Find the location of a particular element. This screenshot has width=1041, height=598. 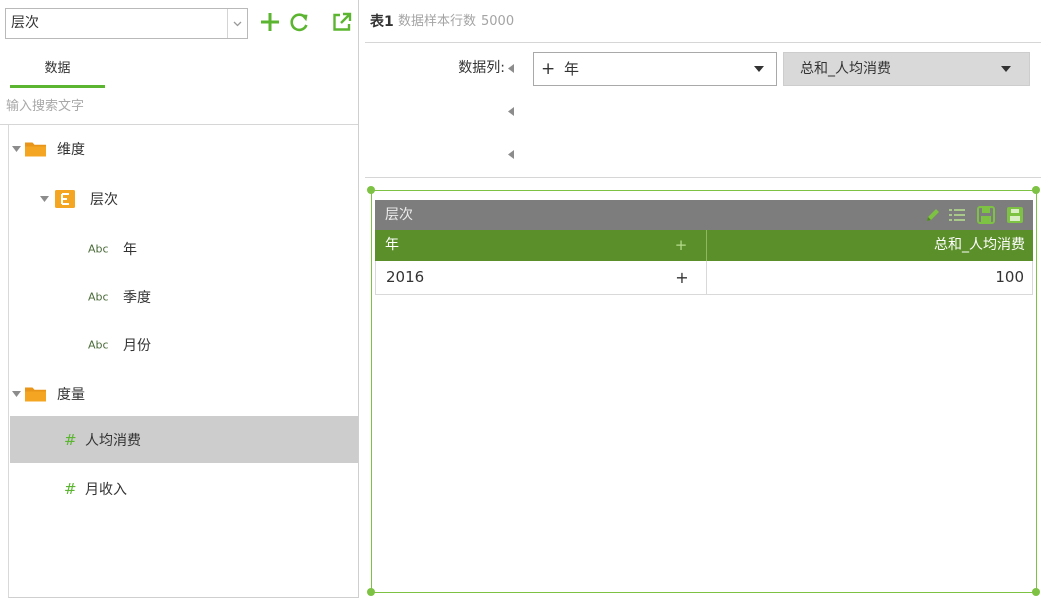

tree-folder-dimensions: 维度 is located at coordinates (184, 148).